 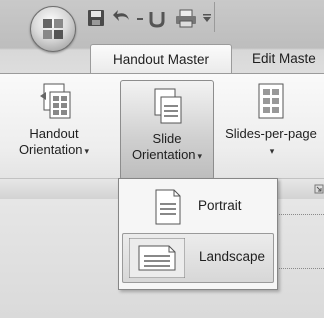 I want to click on handout-orientation-icon, so click(x=55, y=101).